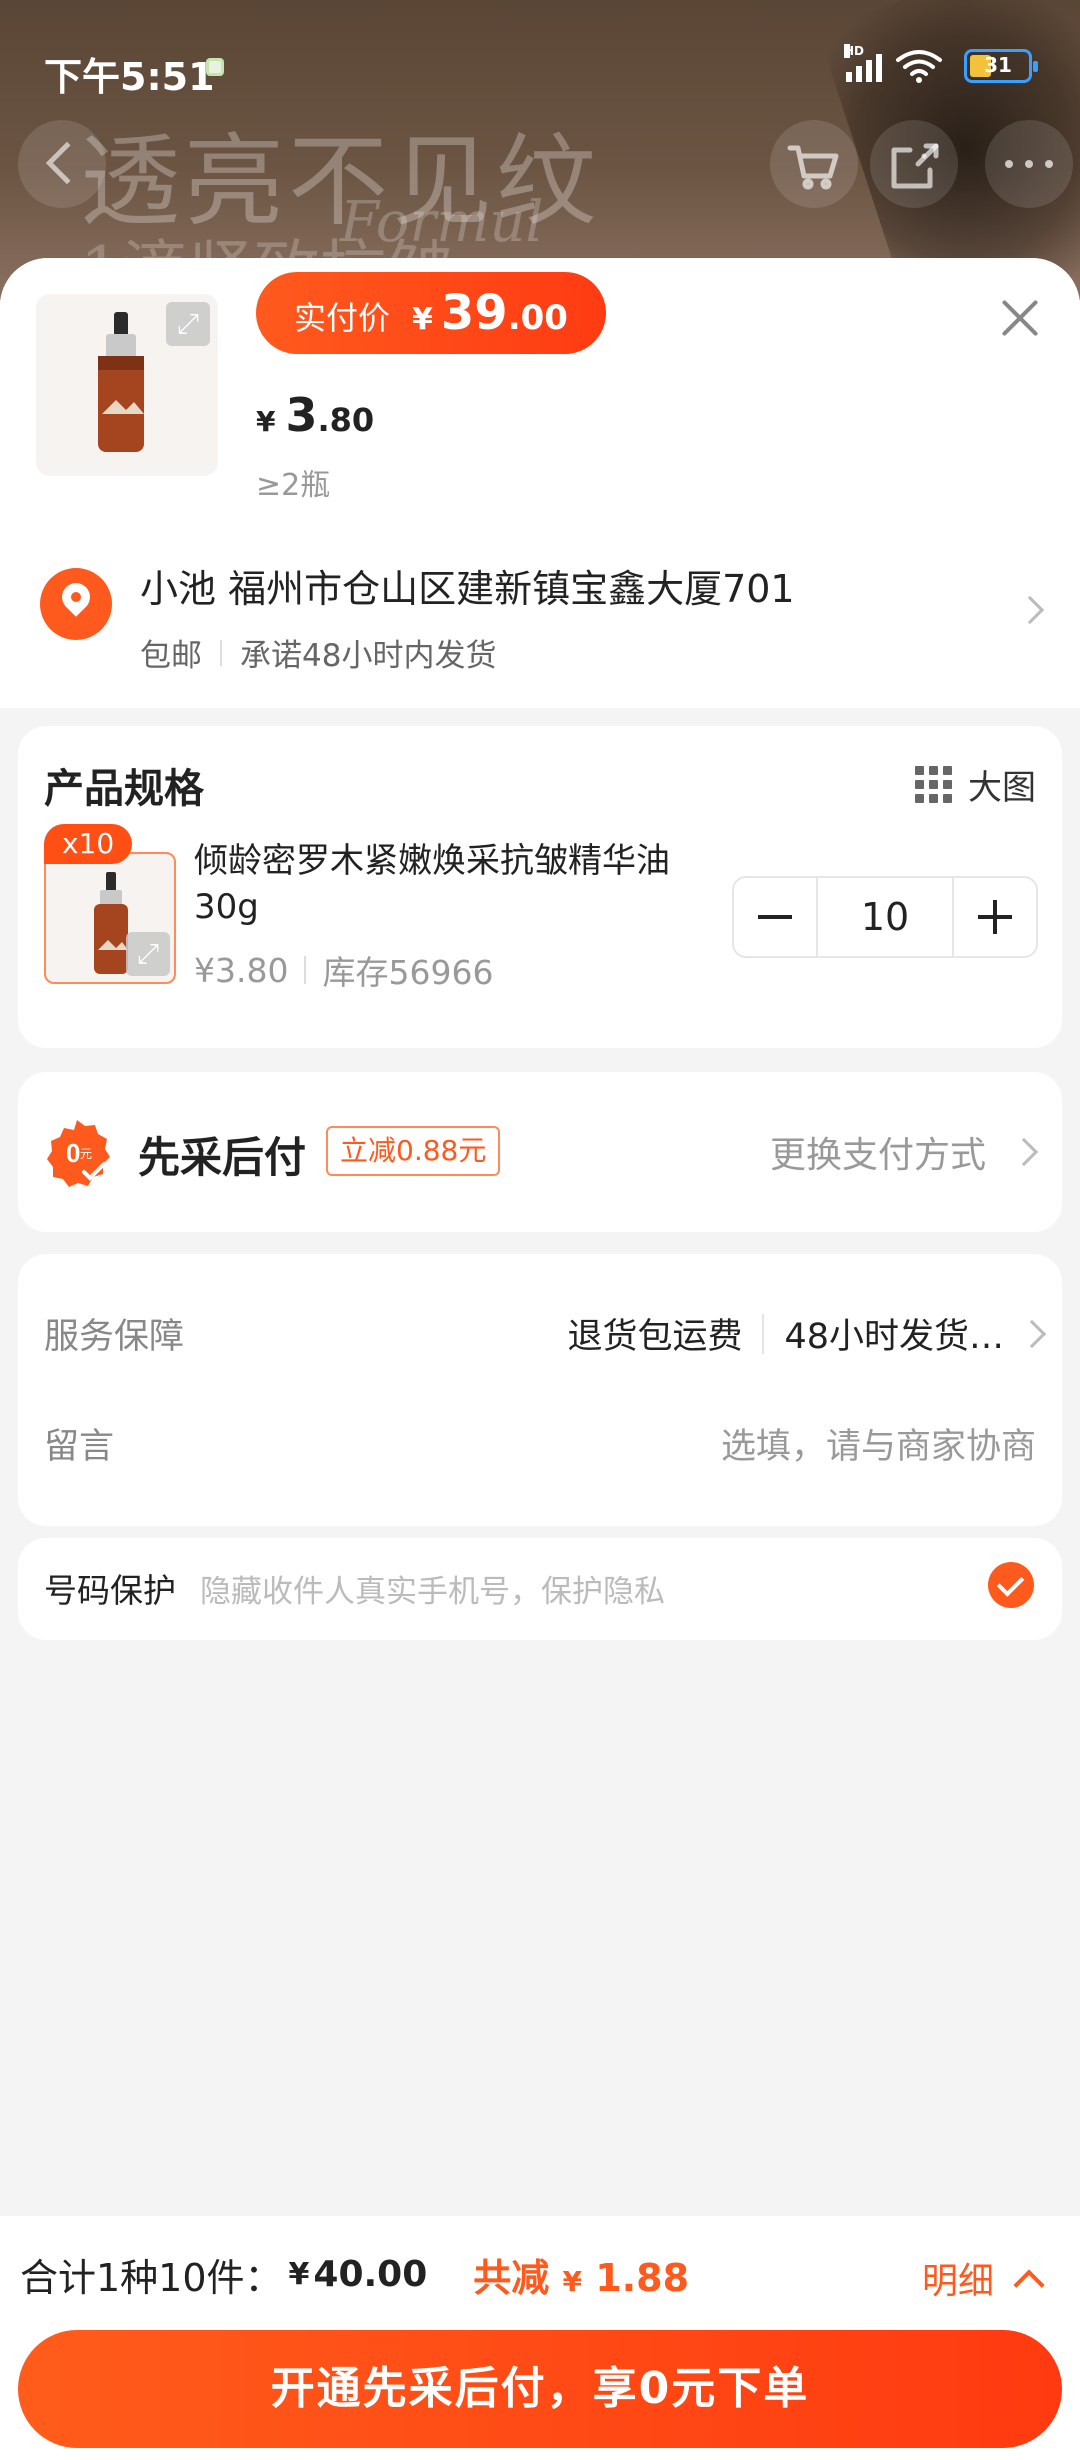 The image size is (1080, 2460). I want to click on privacy-card: 号码保护 隐藏收件人真实手机号，保护隐私, so click(540, 1589).